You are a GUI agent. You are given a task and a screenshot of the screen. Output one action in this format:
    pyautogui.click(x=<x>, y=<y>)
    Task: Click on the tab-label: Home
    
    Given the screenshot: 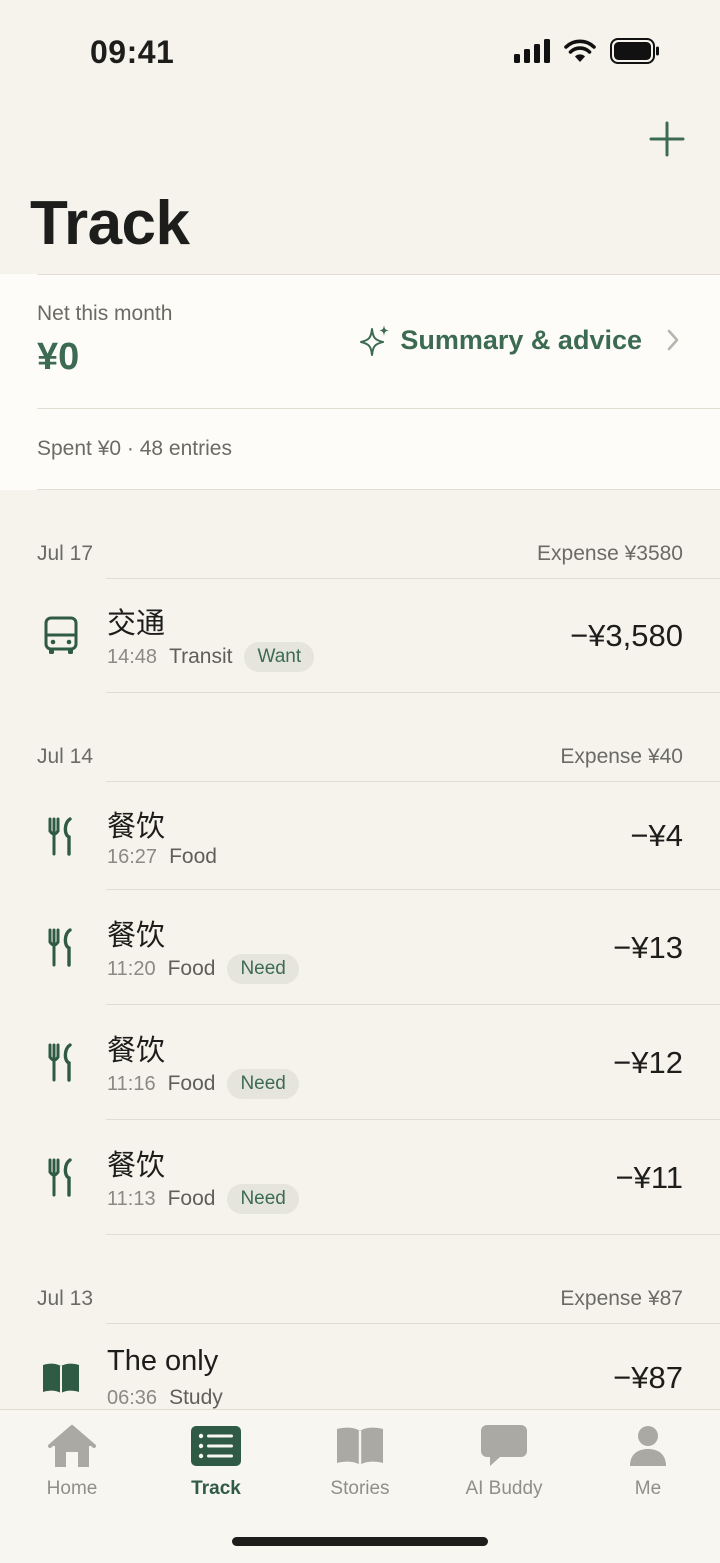 What is the action you would take?
    pyautogui.click(x=72, y=1488)
    